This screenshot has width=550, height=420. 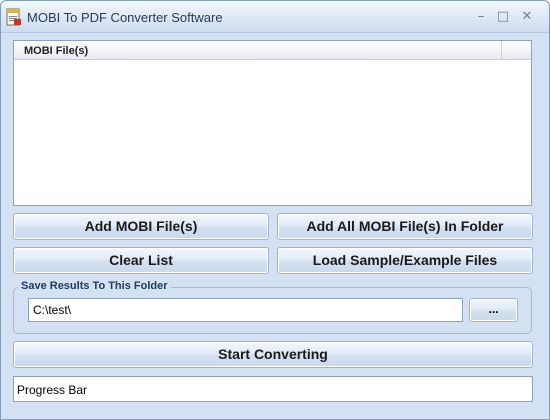 What do you see at coordinates (141, 226) in the screenshot?
I see `add-files-button: Add MOBI File(s)` at bounding box center [141, 226].